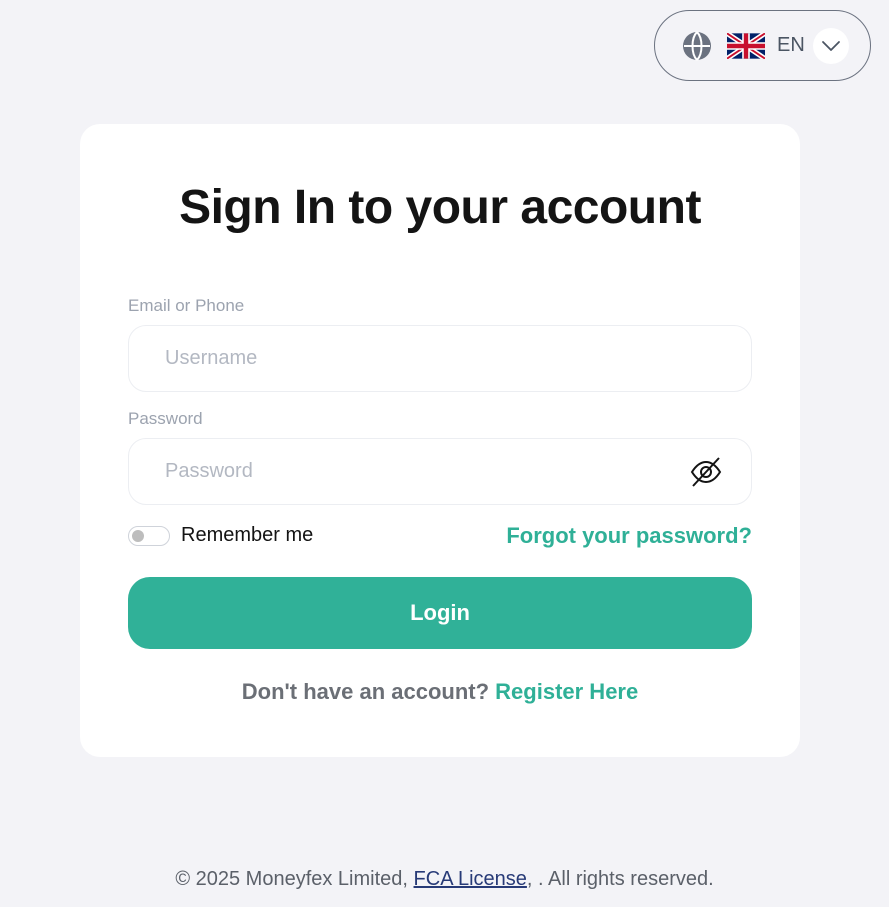 Image resolution: width=889 pixels, height=907 pixels. Describe the element at coordinates (138, 536) in the screenshot. I see `toggle-knob` at that location.